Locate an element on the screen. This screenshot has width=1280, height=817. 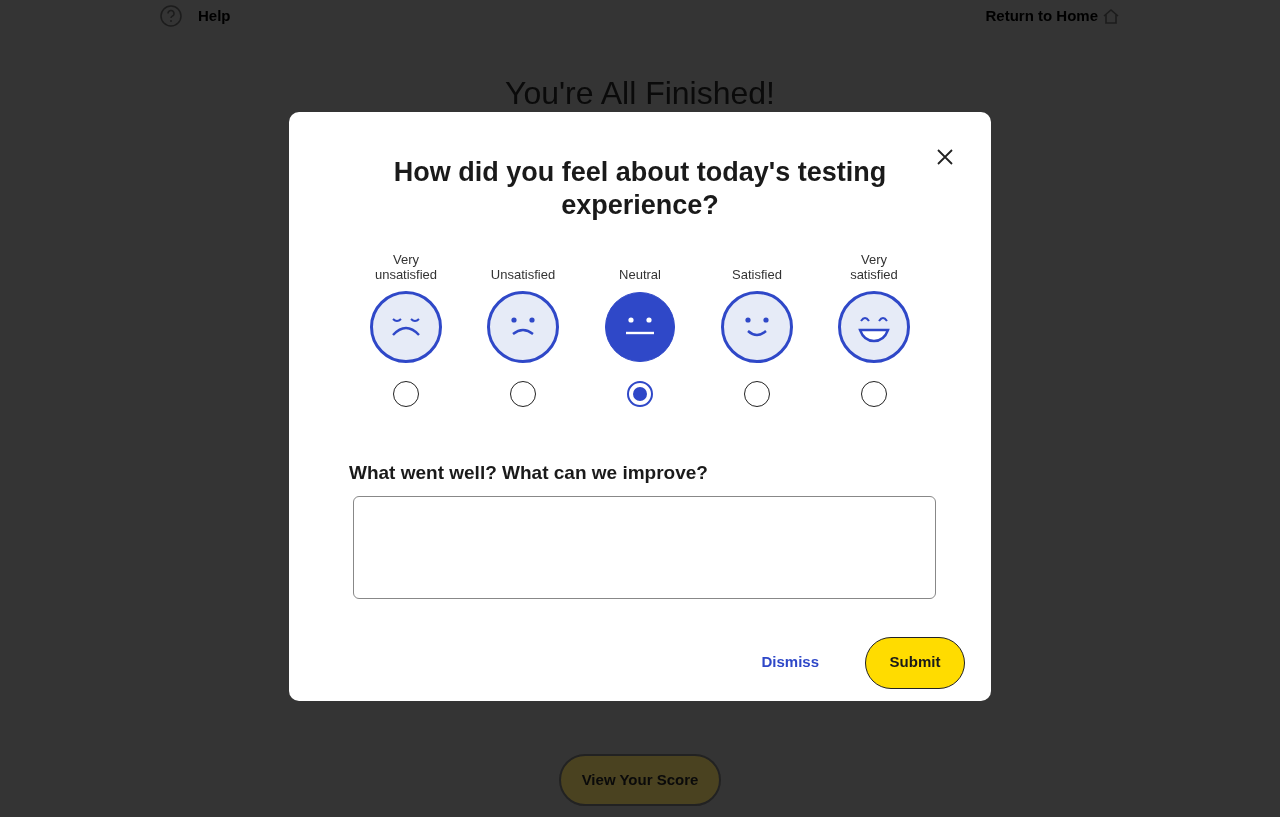
option-label: Unsatisfied is located at coordinates (523, 274).